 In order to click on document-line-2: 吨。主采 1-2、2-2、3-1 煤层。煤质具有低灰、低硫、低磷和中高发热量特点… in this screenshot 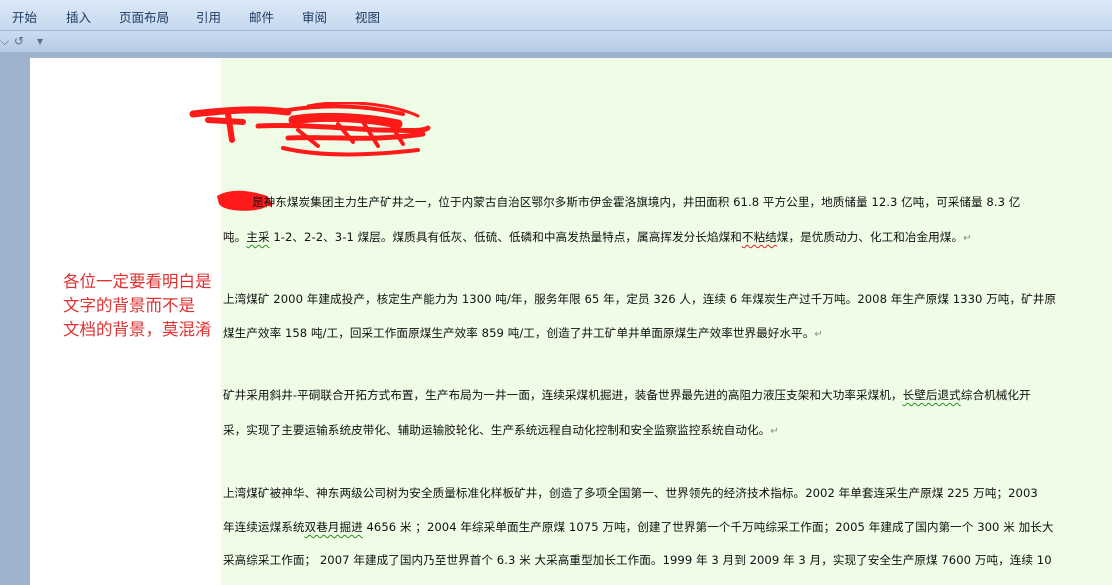, I will do `click(597, 237)`.